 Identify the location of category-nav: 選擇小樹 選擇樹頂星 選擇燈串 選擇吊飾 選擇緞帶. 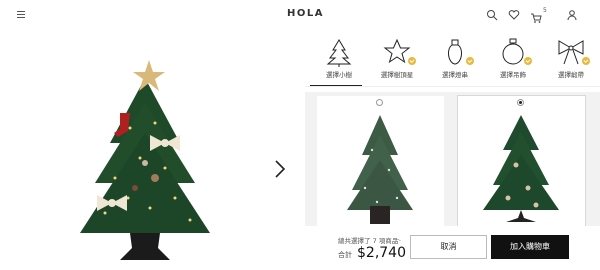
(455, 62).